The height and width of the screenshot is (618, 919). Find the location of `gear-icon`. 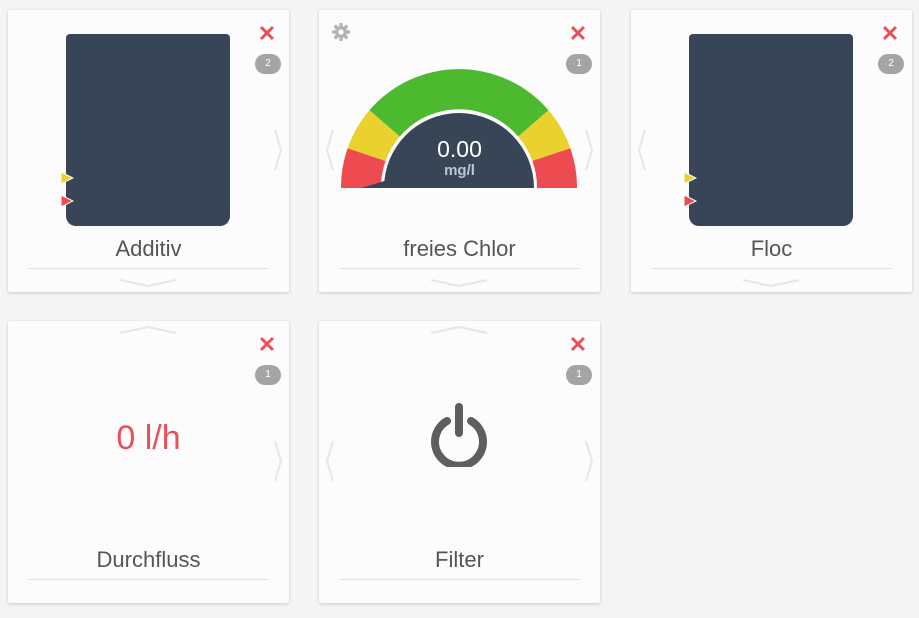

gear-icon is located at coordinates (341, 32).